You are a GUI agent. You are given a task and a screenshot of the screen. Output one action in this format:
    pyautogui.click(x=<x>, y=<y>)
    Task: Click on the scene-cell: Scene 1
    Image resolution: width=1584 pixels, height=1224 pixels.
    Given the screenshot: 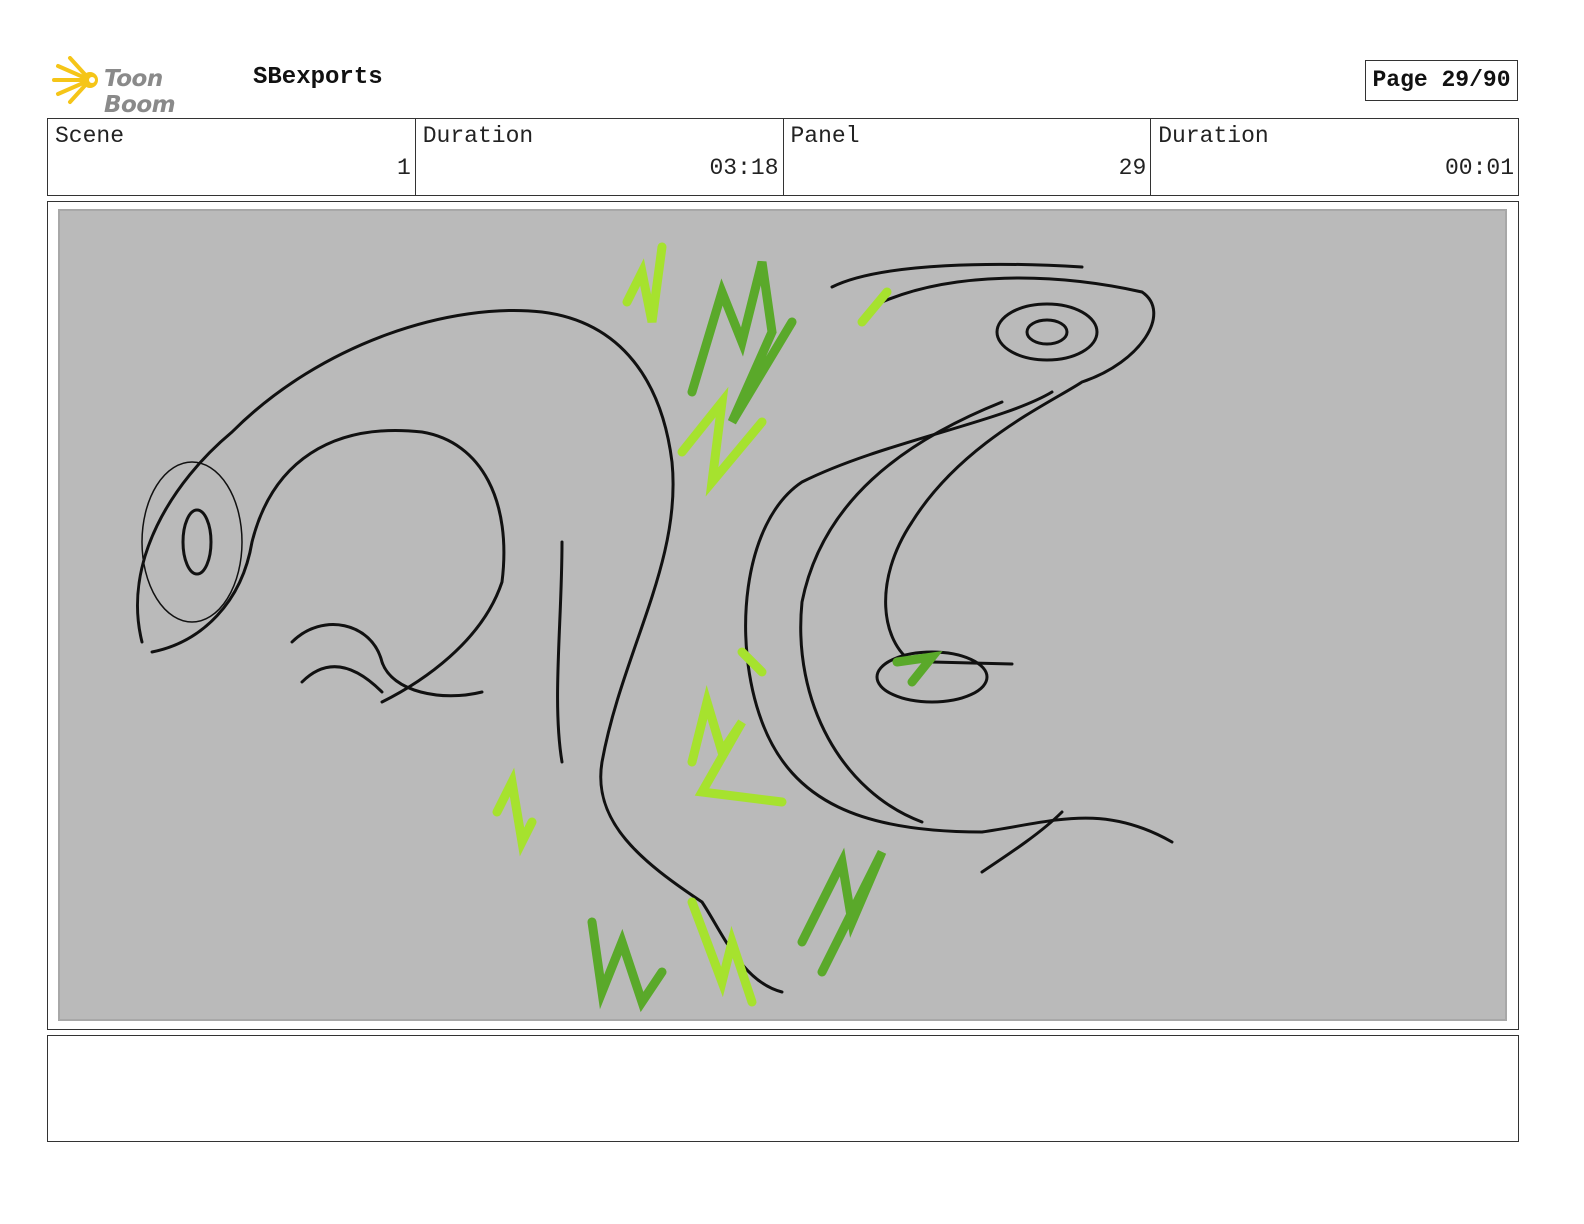 What is the action you would take?
    pyautogui.click(x=232, y=157)
    